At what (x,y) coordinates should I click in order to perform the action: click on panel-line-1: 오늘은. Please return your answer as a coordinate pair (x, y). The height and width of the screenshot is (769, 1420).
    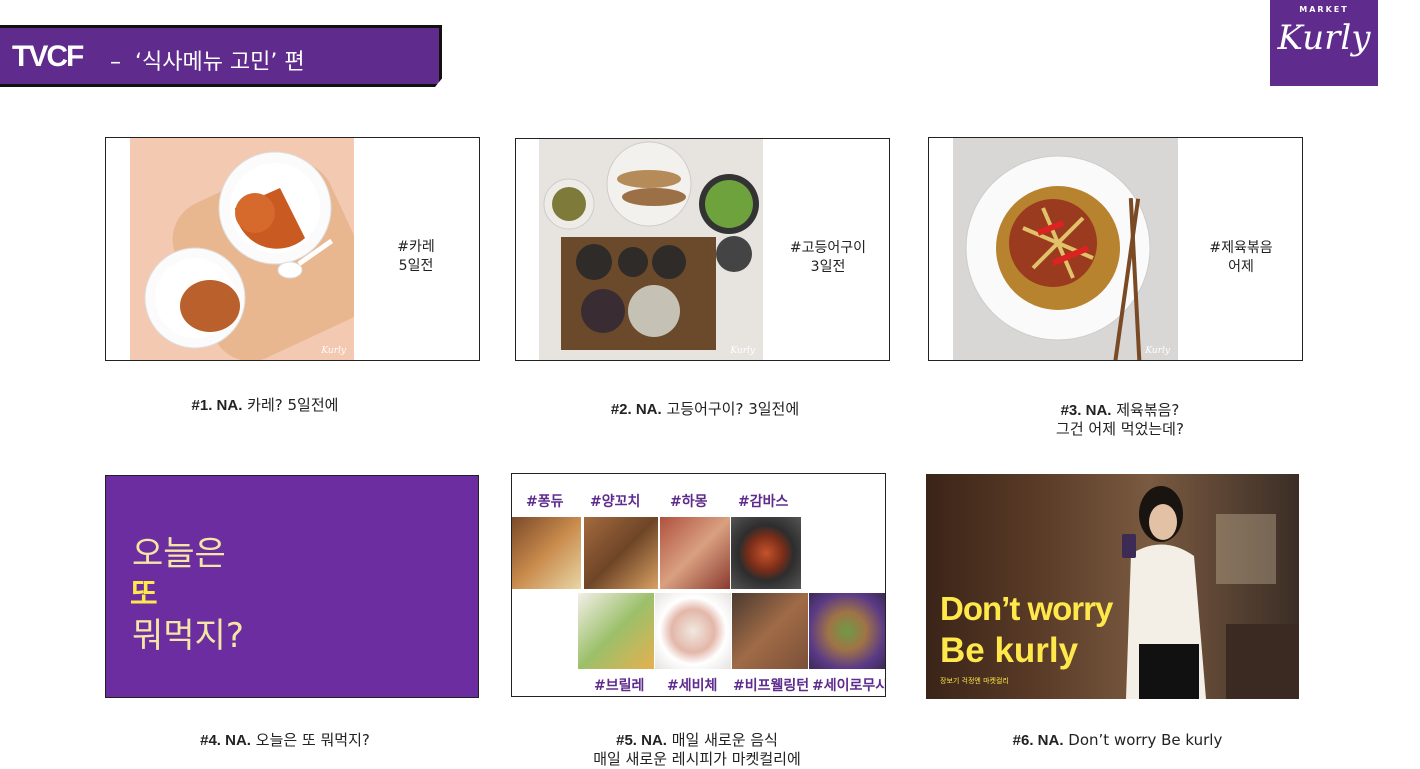
    Looking at the image, I should click on (179, 554).